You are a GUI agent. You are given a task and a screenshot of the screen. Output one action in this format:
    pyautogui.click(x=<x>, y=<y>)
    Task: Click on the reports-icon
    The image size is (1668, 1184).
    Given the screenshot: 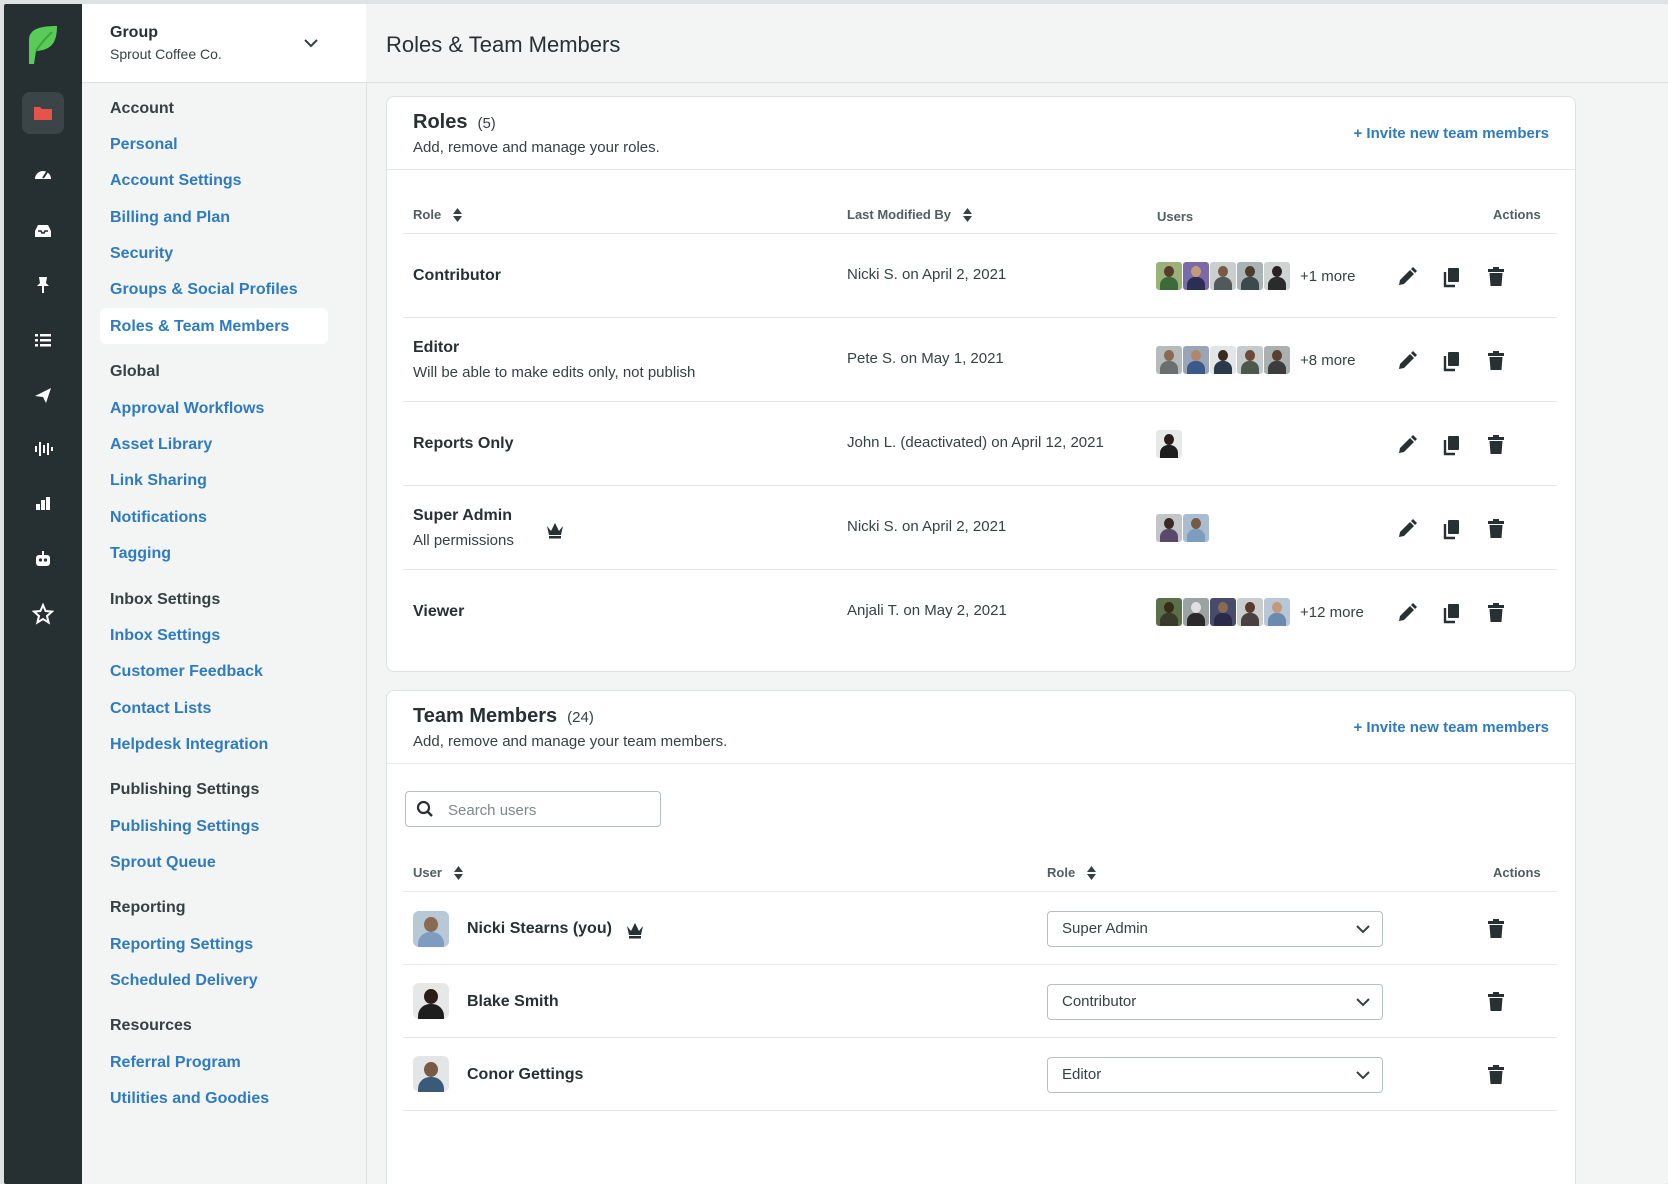 What is the action you would take?
    pyautogui.click(x=43, y=504)
    